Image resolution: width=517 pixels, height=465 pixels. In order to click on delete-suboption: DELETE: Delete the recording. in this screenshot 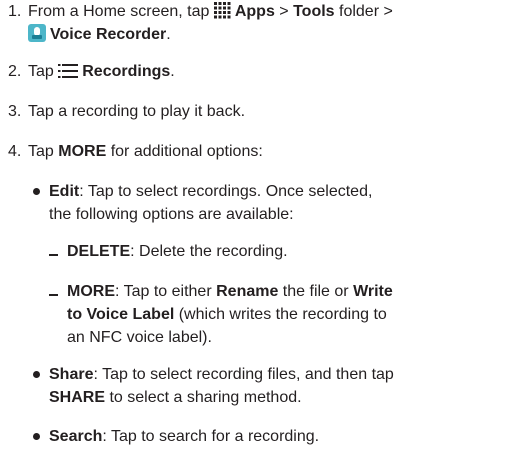, I will do `click(177, 251)`.